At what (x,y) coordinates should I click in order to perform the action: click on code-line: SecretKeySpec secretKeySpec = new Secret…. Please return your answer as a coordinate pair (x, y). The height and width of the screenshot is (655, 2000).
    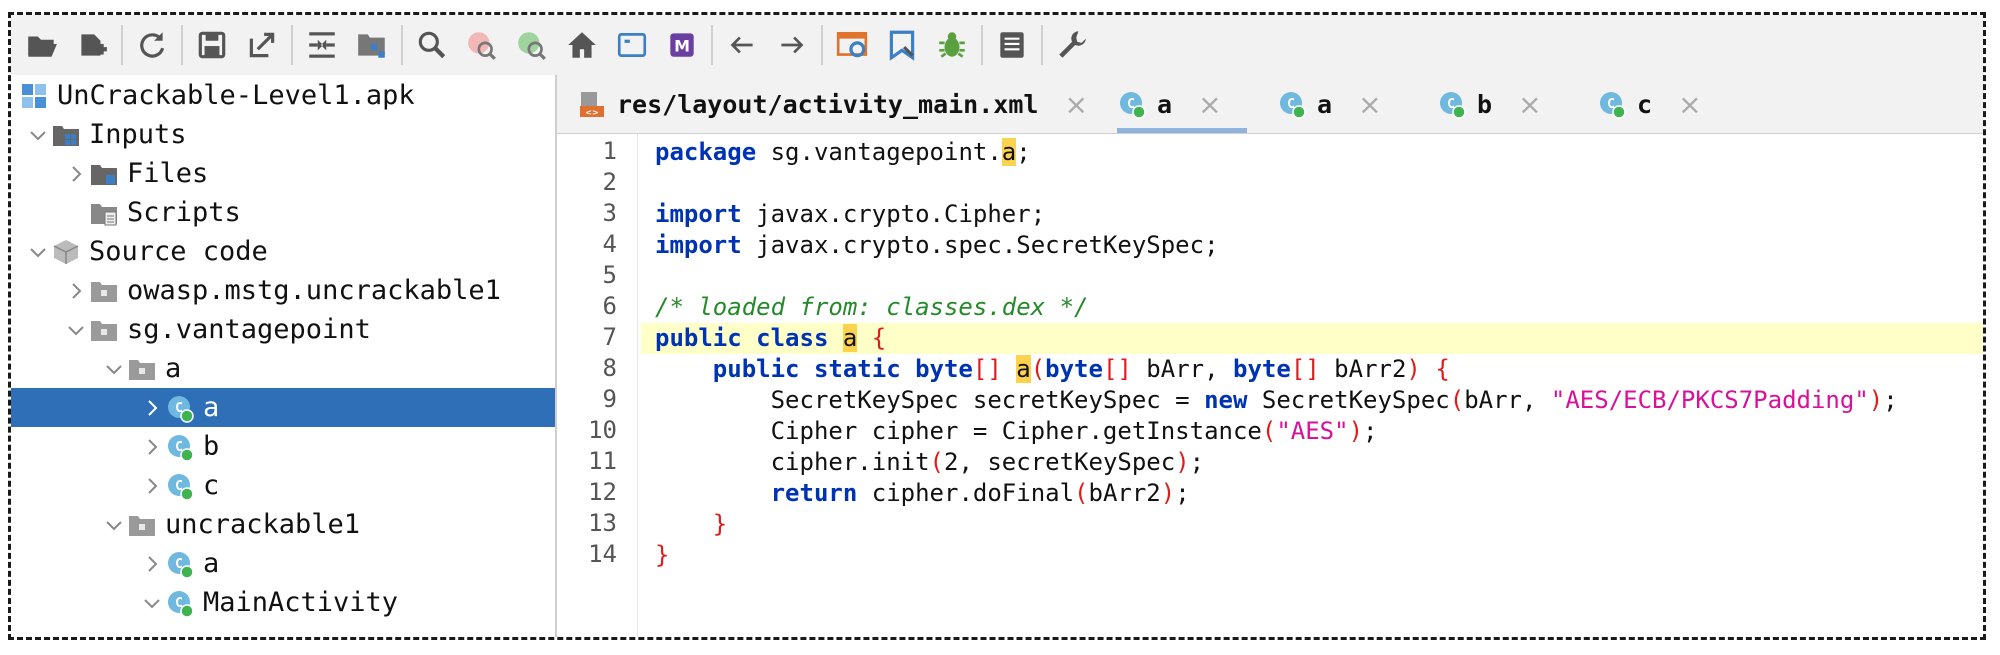
    Looking at the image, I should click on (1319, 400).